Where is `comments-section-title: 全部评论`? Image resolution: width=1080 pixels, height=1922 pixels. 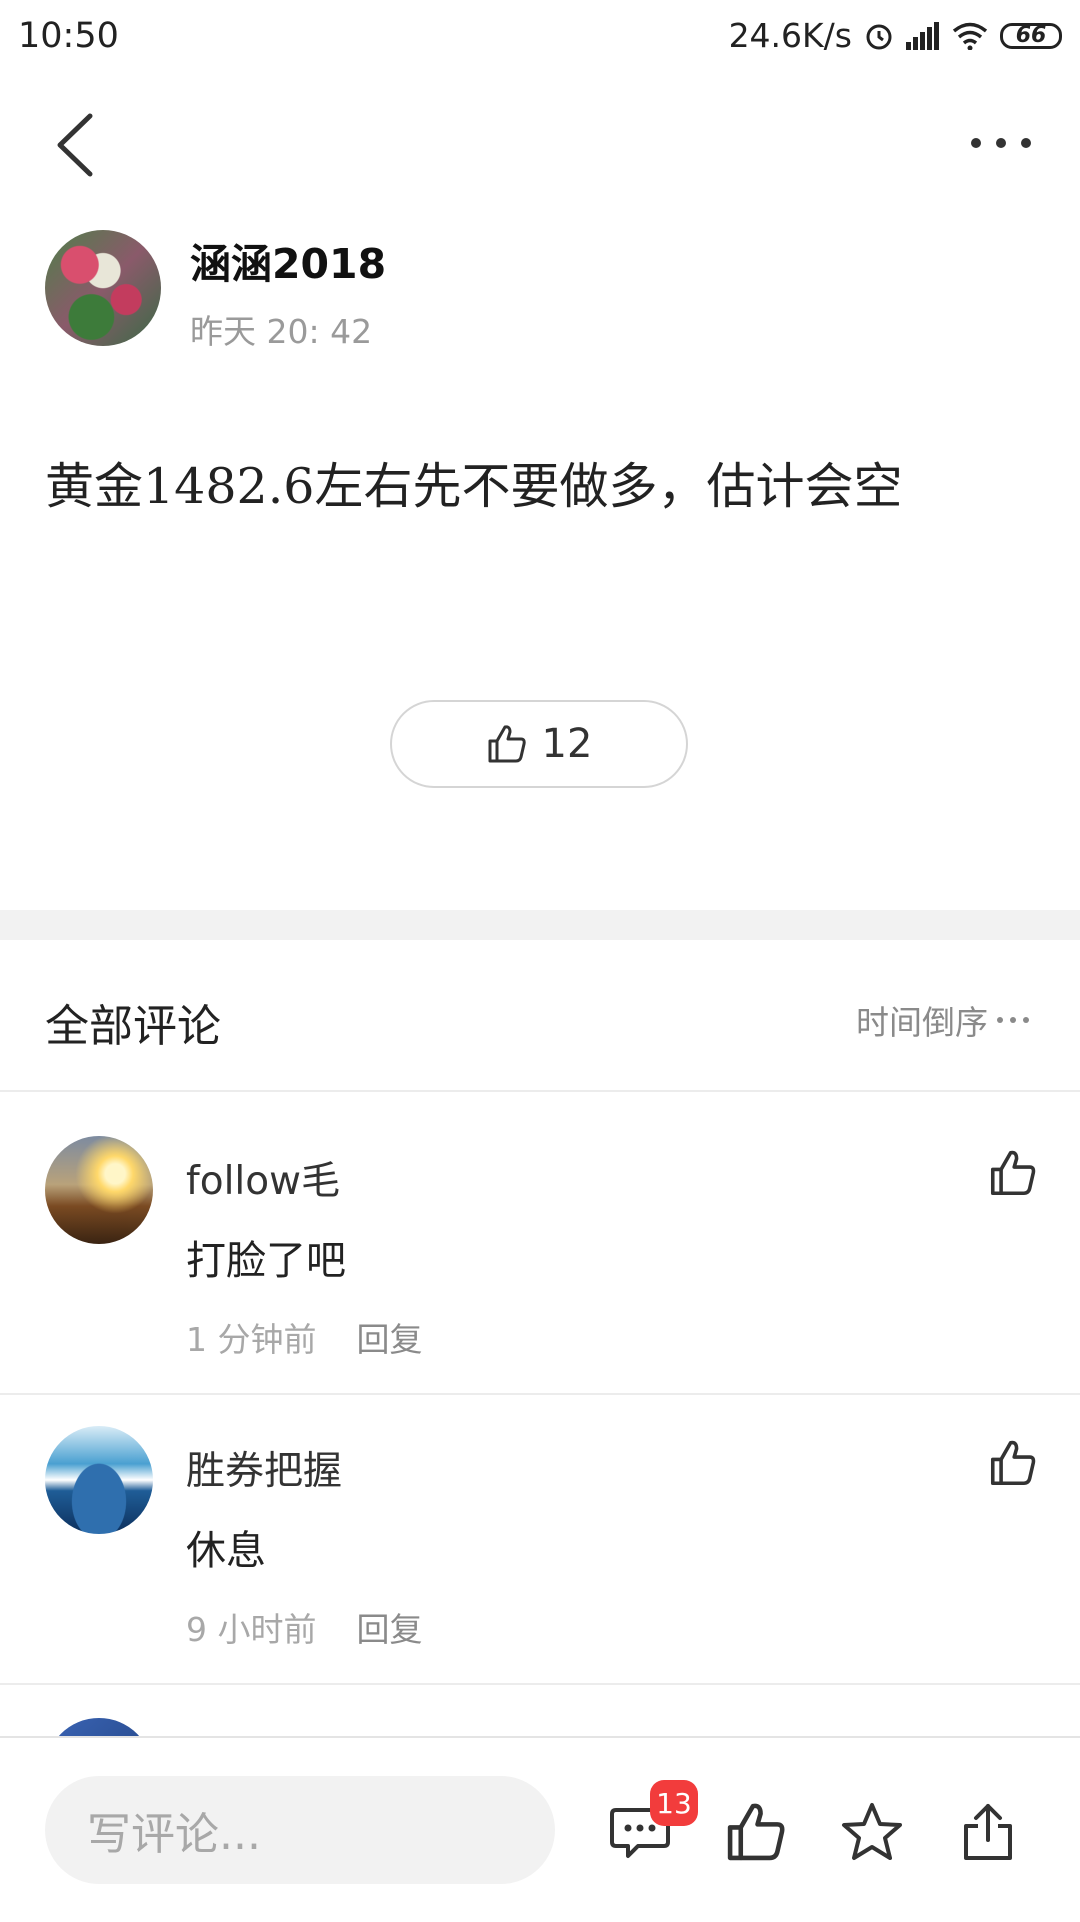 comments-section-title: 全部评论 is located at coordinates (133, 1026).